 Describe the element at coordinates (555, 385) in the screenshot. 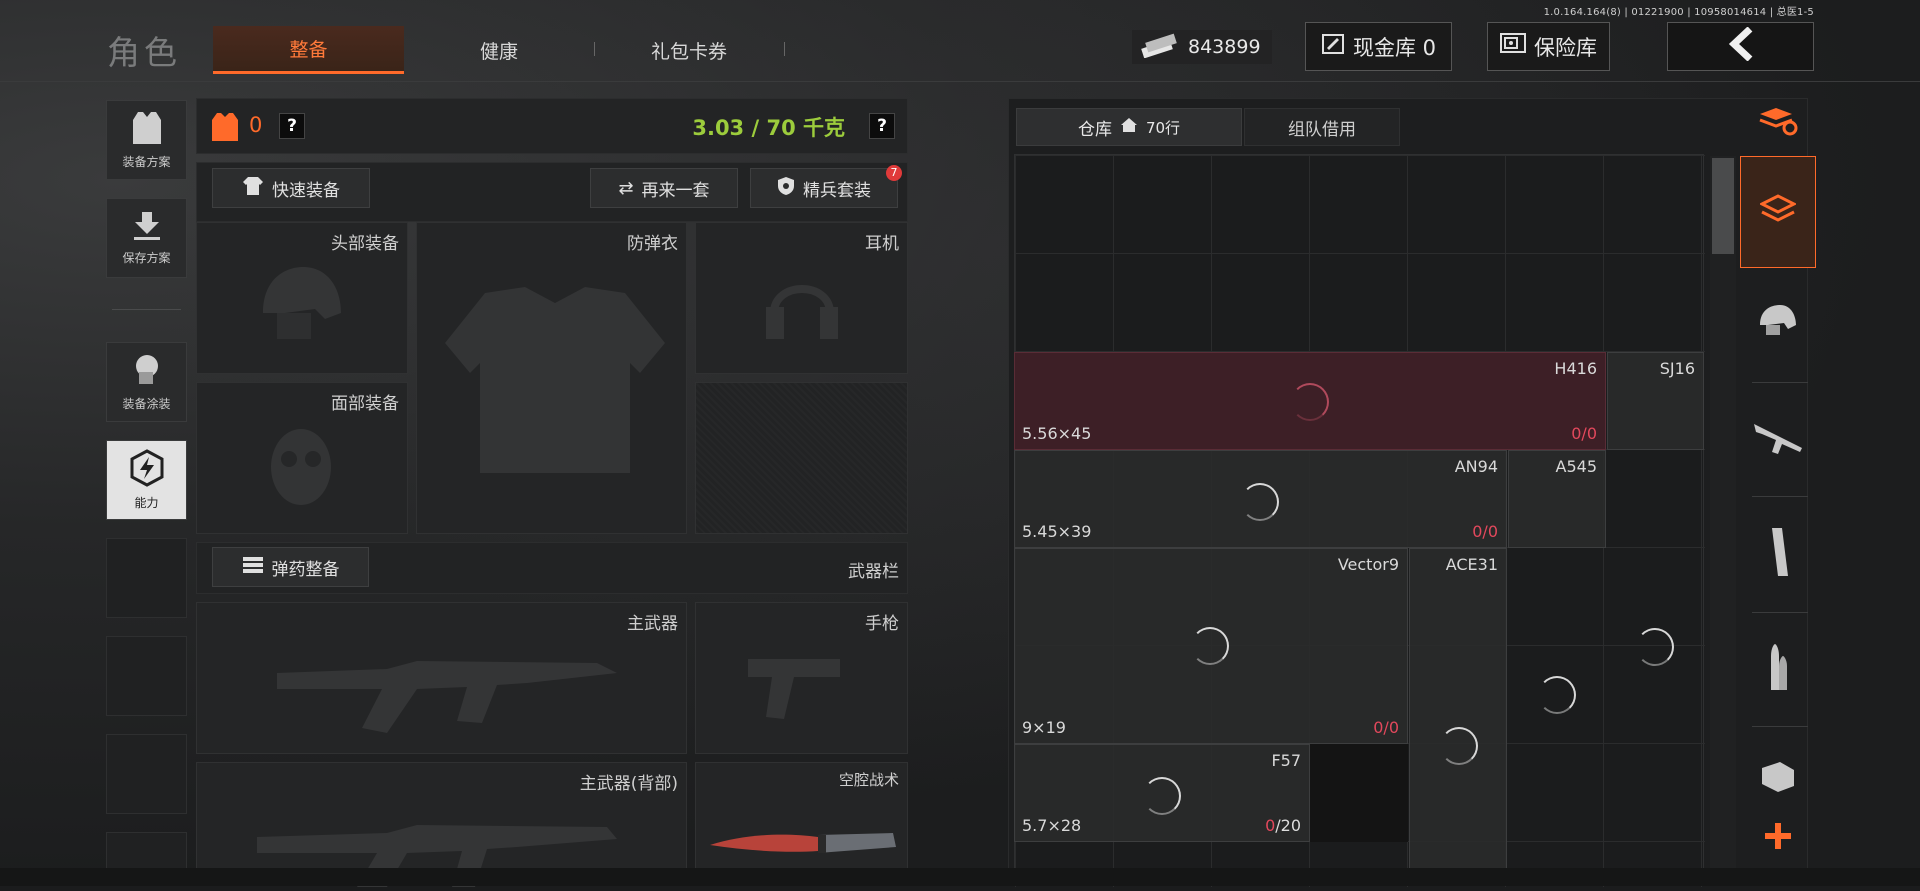

I see `body-armor-icon` at that location.